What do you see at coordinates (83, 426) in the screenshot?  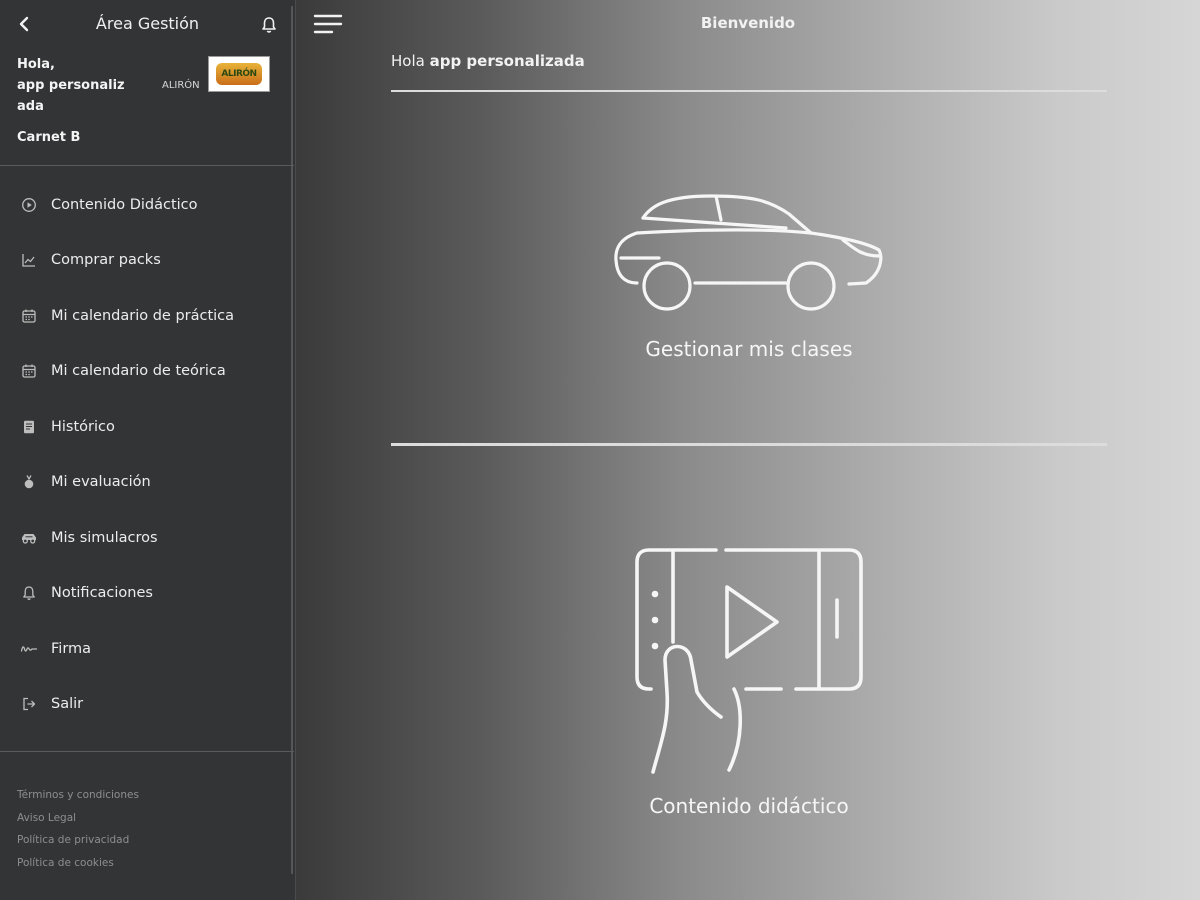 I see `sidebar-item-label: Histórico` at bounding box center [83, 426].